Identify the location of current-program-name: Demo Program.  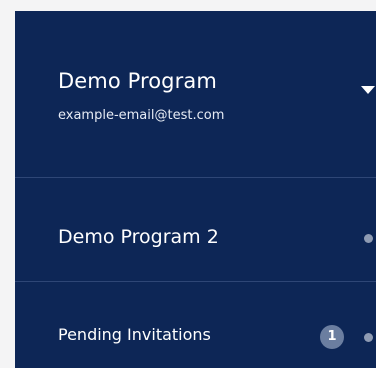
(137, 81).